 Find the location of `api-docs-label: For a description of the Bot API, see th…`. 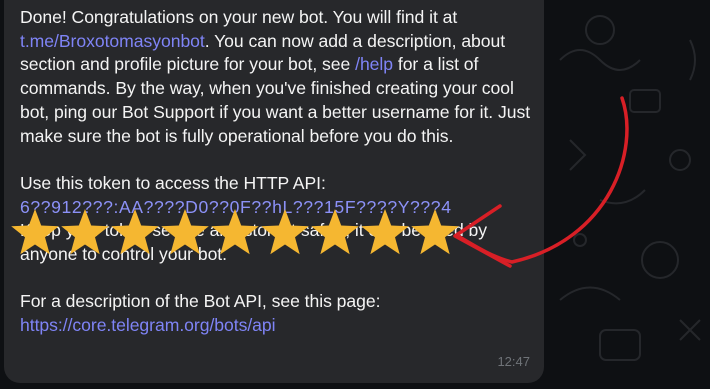

api-docs-label: For a description of the Bot API, see th… is located at coordinates (200, 301).